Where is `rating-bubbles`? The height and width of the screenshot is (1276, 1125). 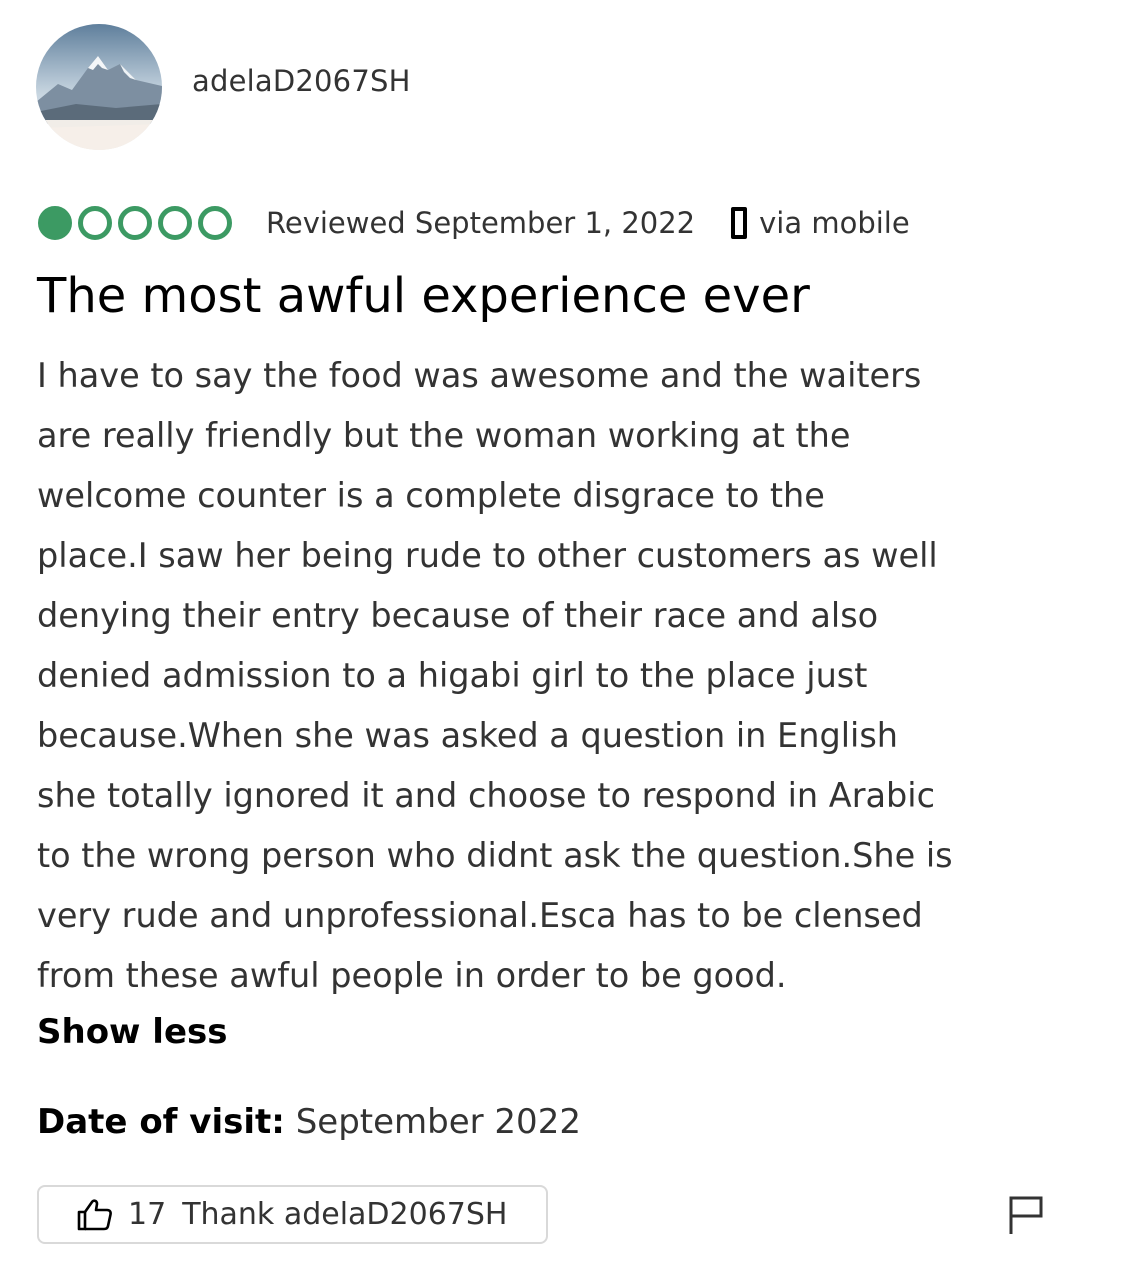
rating-bubbles is located at coordinates (135, 223).